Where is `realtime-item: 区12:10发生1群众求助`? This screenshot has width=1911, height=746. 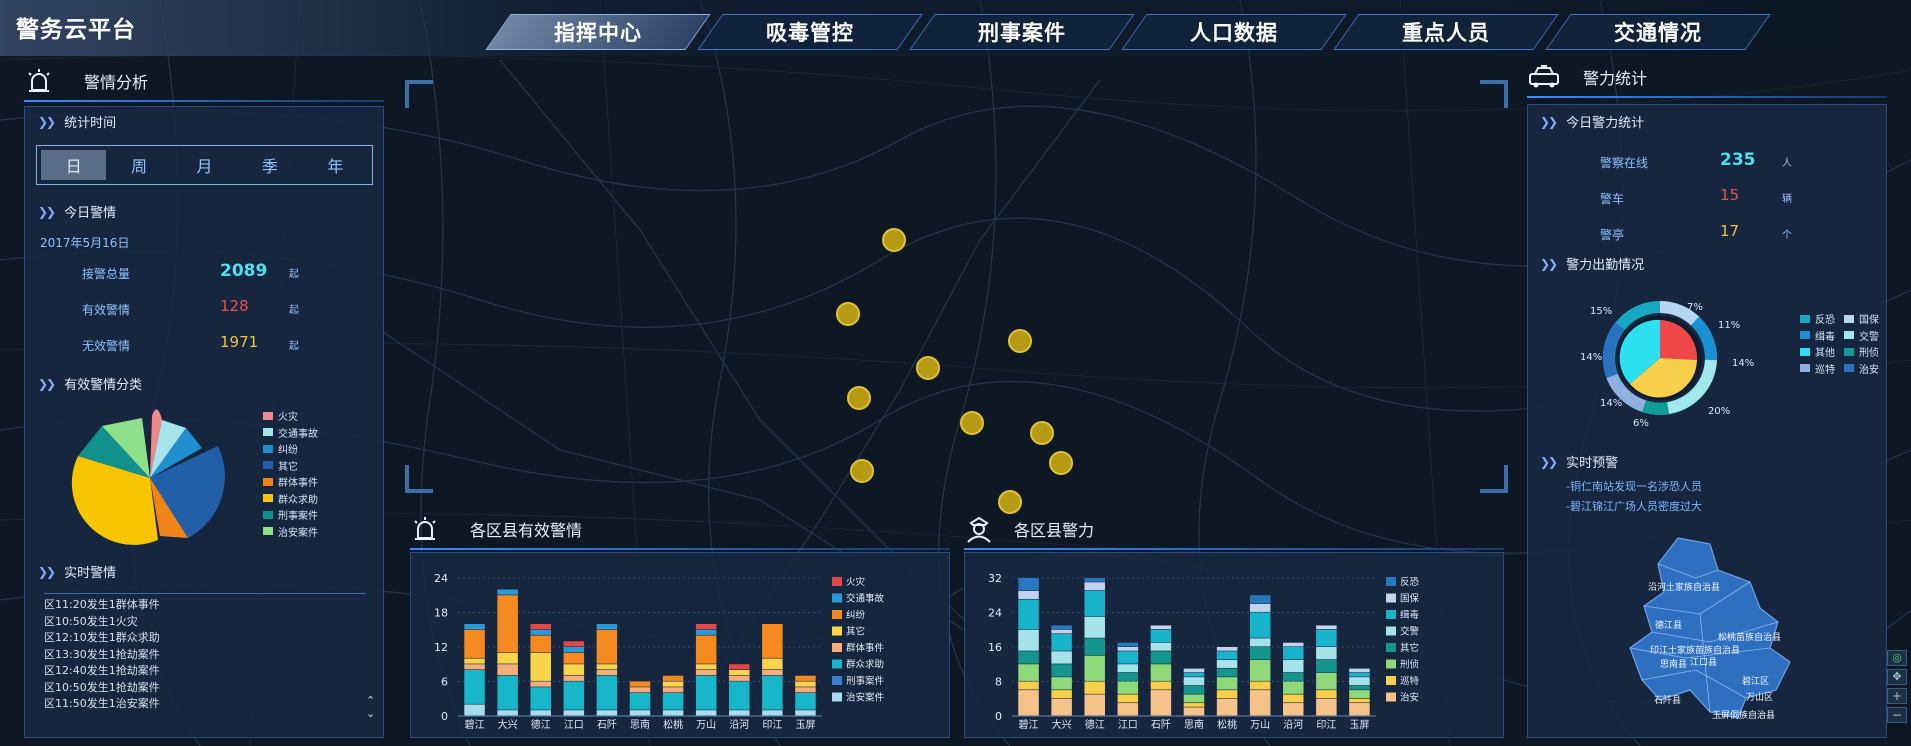 realtime-item: 区12:10发生1群众求助 is located at coordinates (199, 637).